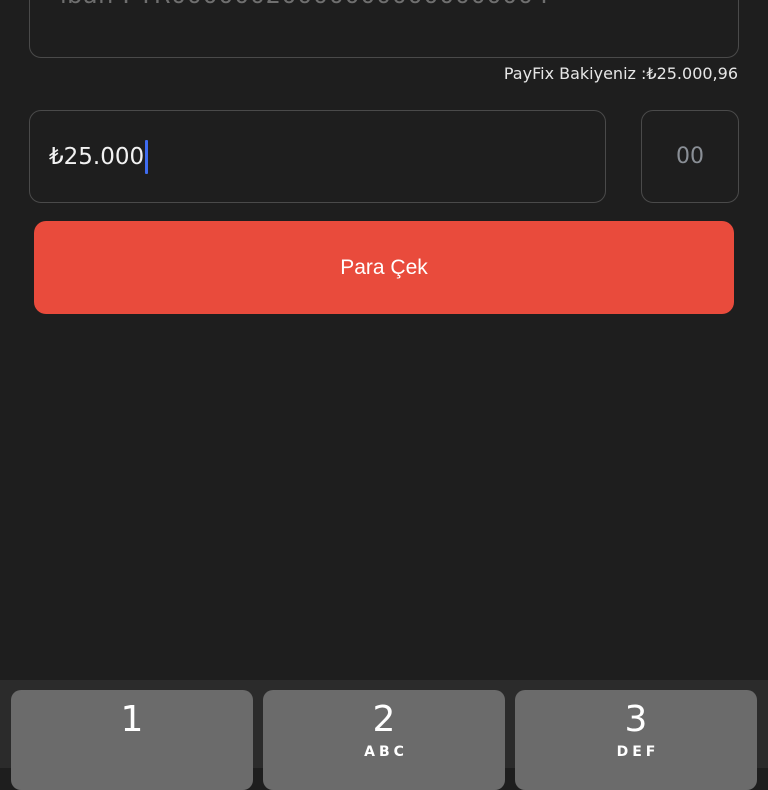 The image size is (768, 790). What do you see at coordinates (384, 29) in the screenshot?
I see `iban-field: iban : TR000000200000000000000004` at bounding box center [384, 29].